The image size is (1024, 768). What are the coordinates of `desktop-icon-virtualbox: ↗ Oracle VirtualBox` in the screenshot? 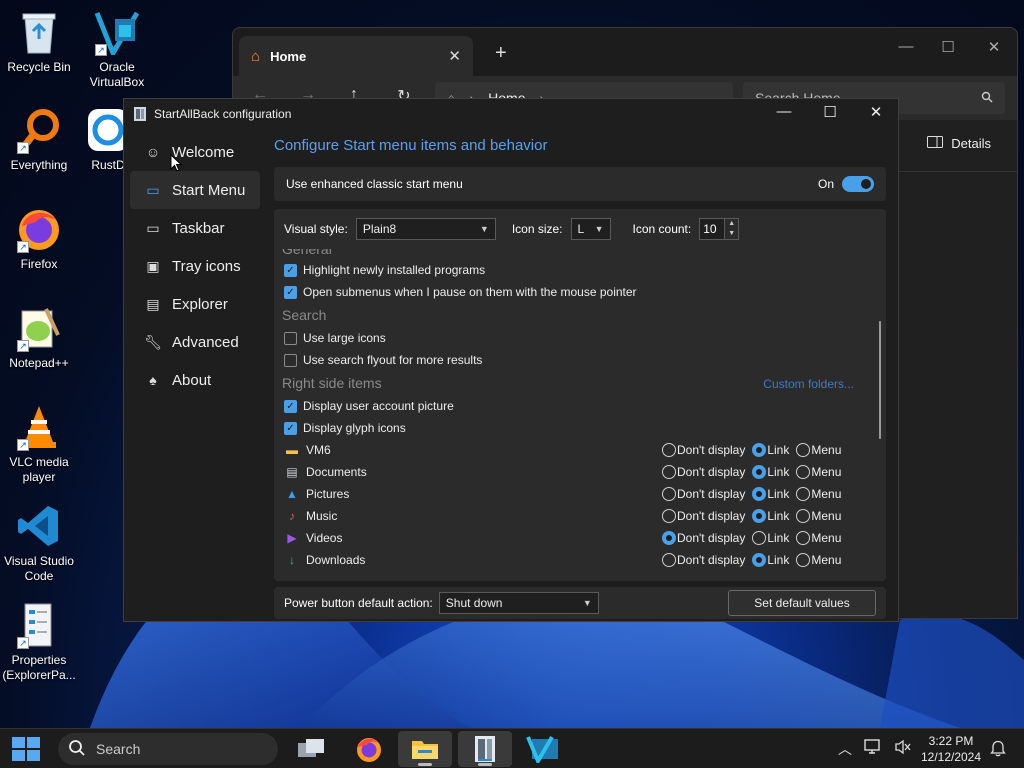 It's located at (117, 49).